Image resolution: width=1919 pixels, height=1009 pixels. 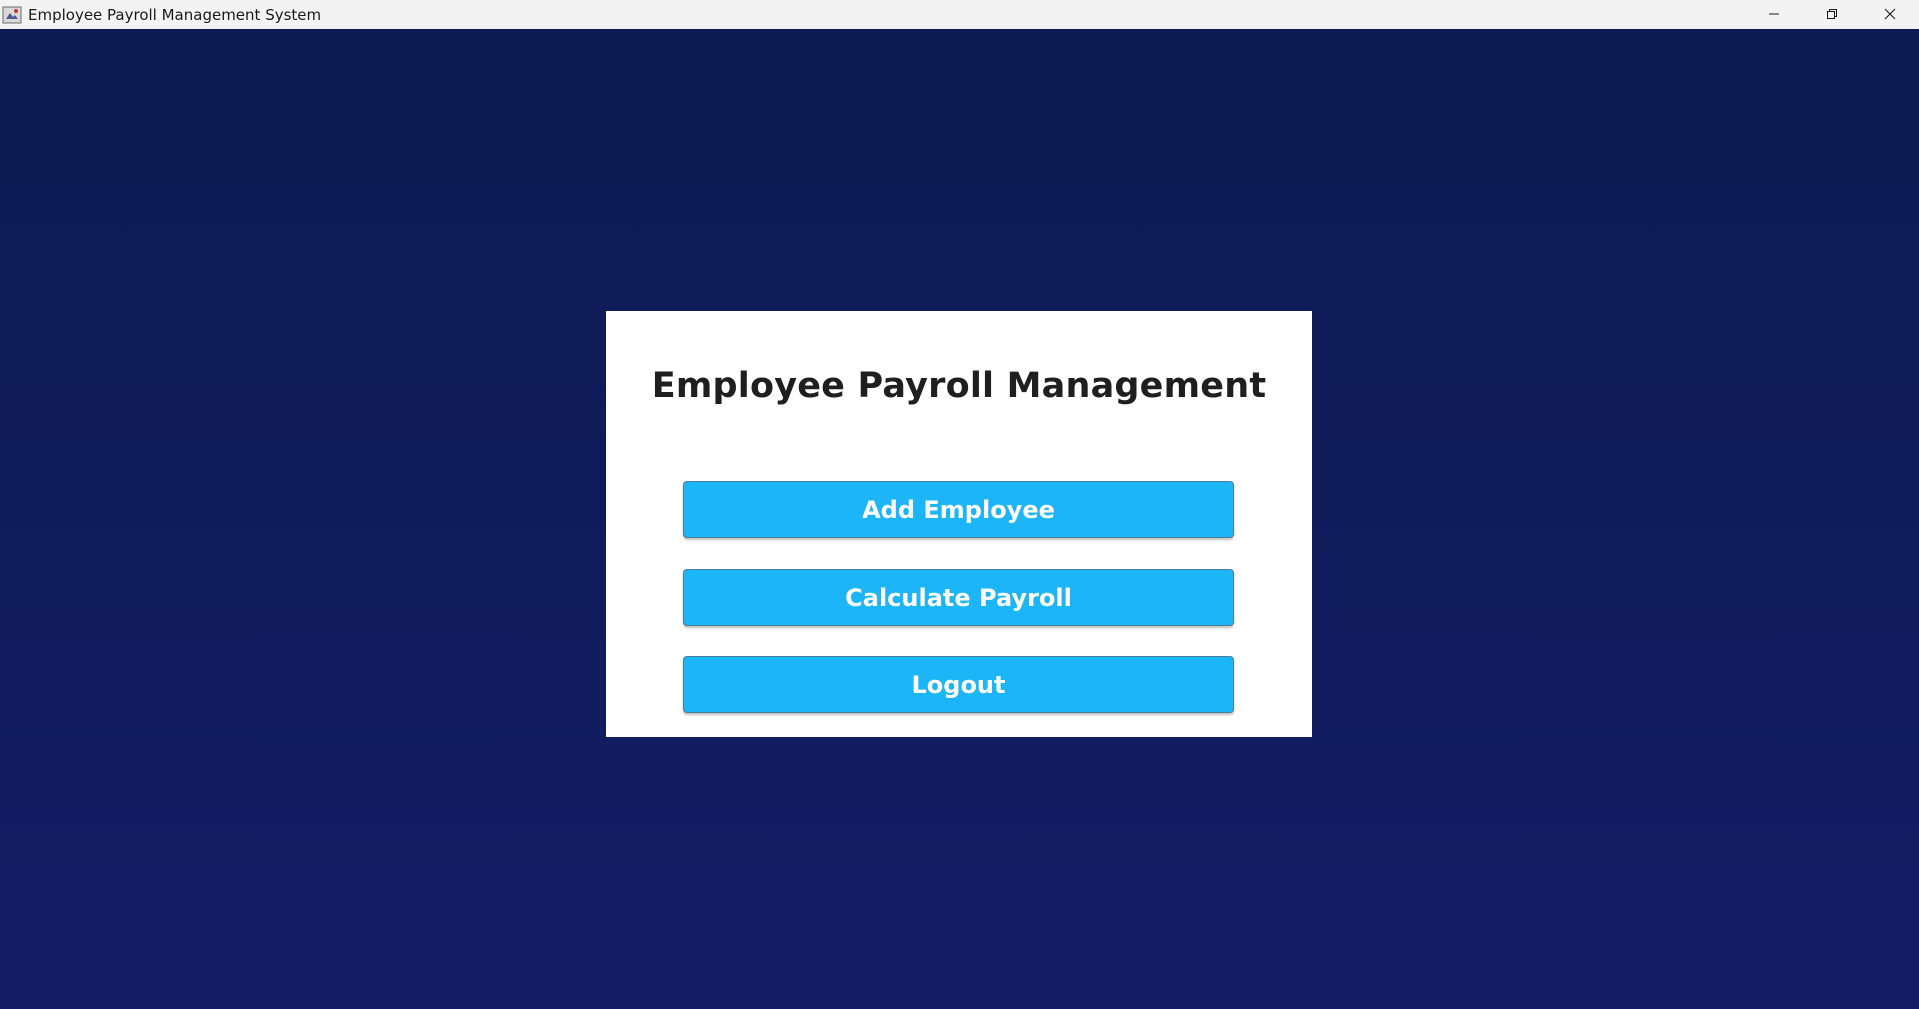 I want to click on minimize-button, so click(x=1774, y=14).